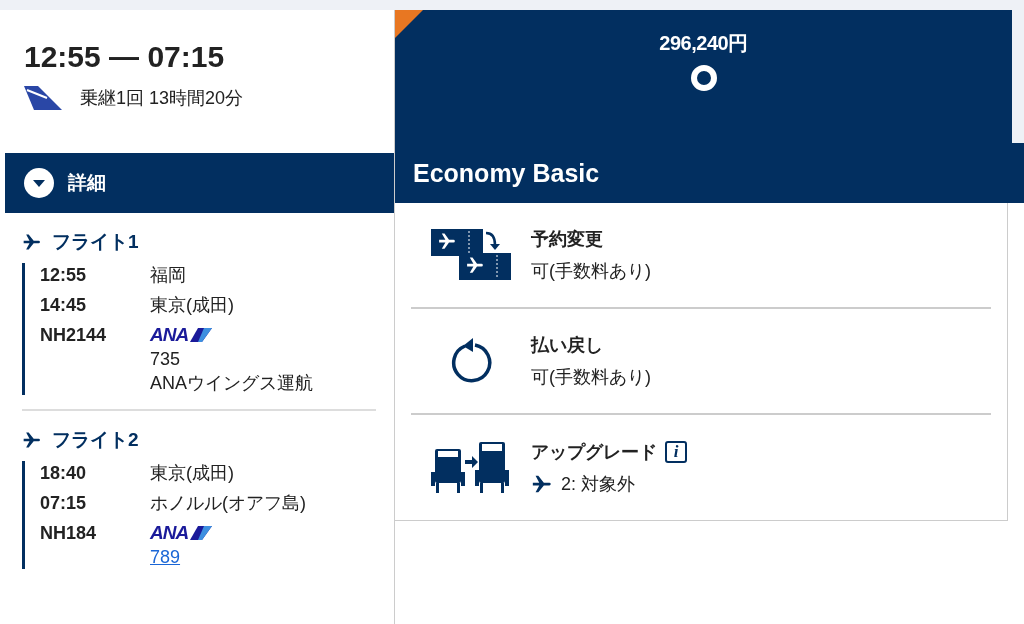 The width and height of the screenshot is (1024, 624). Describe the element at coordinates (232, 383) in the screenshot. I see `operator-text: ANAウイングス運航` at that location.